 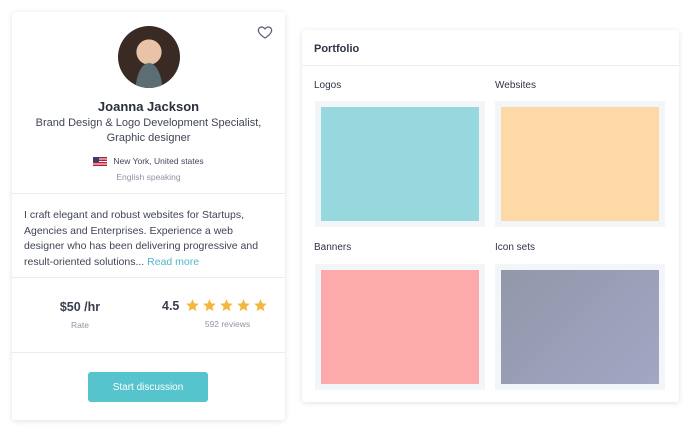 What do you see at coordinates (219, 313) in the screenshot?
I see `rating: 4.5 592 reviews` at bounding box center [219, 313].